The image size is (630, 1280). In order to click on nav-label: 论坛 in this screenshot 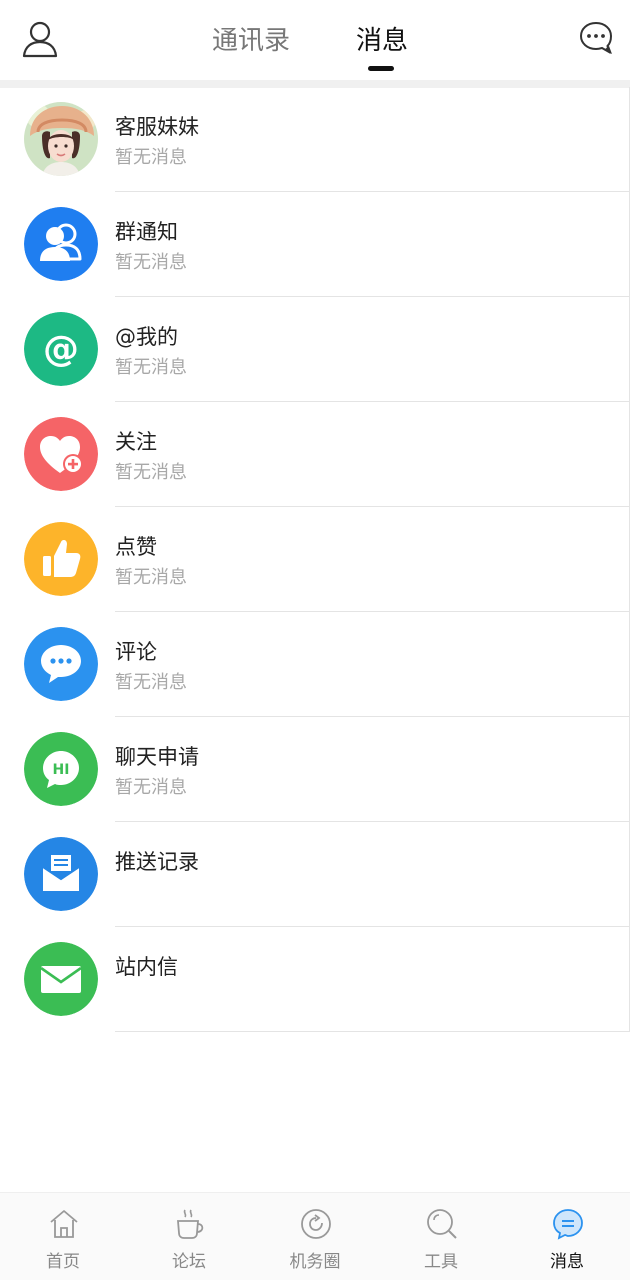, I will do `click(189, 1262)`.